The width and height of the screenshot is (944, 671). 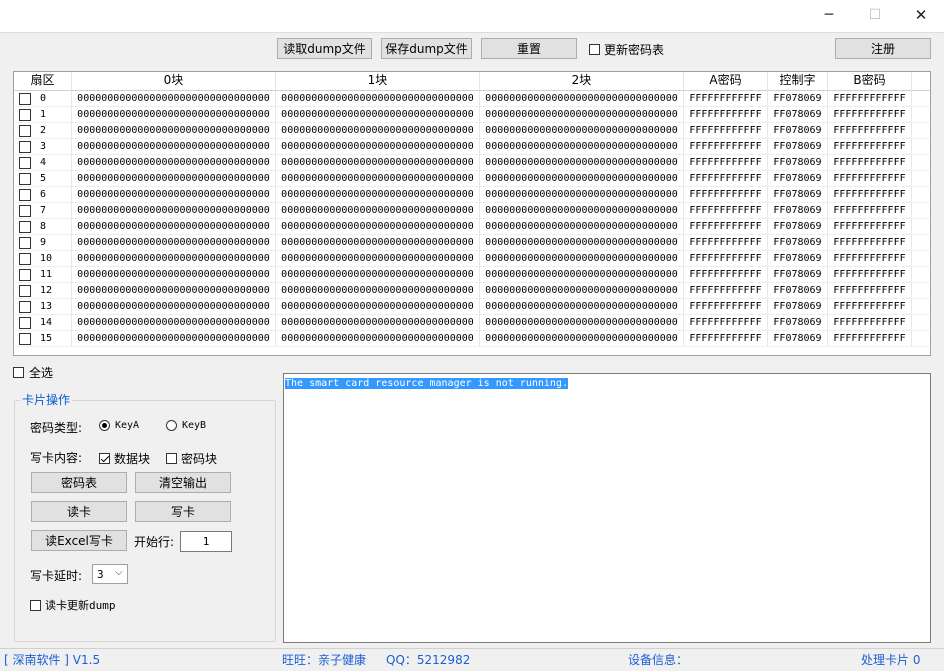 What do you see at coordinates (43, 243) in the screenshot?
I see `cell-sector: 9` at bounding box center [43, 243].